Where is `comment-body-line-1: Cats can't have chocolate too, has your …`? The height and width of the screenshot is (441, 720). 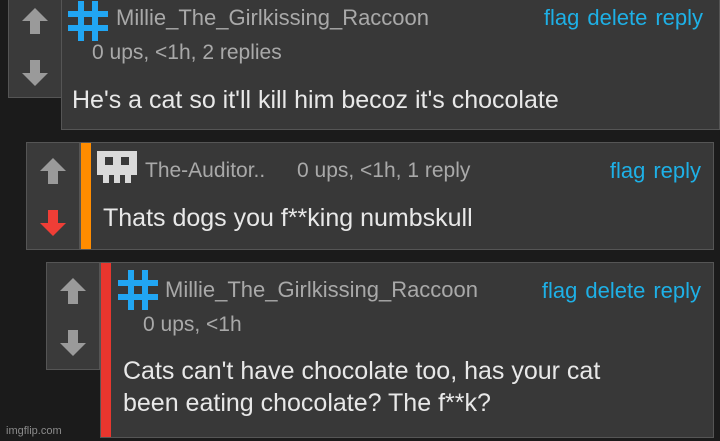
comment-body-line-1: Cats can't have chocolate too, has your … is located at coordinates (362, 371).